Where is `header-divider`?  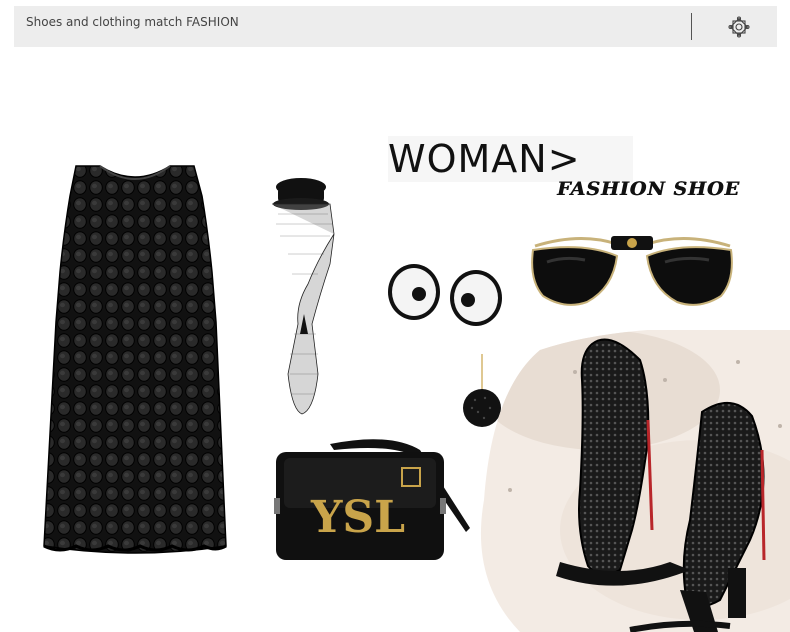
header-divider is located at coordinates (691, 26).